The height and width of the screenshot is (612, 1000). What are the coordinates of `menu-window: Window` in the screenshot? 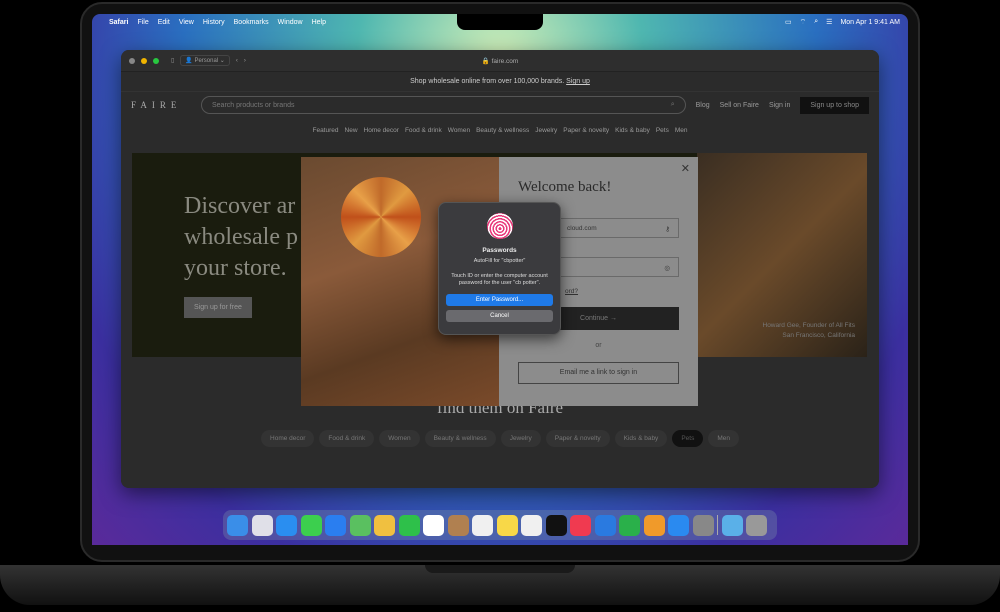 It's located at (290, 22).